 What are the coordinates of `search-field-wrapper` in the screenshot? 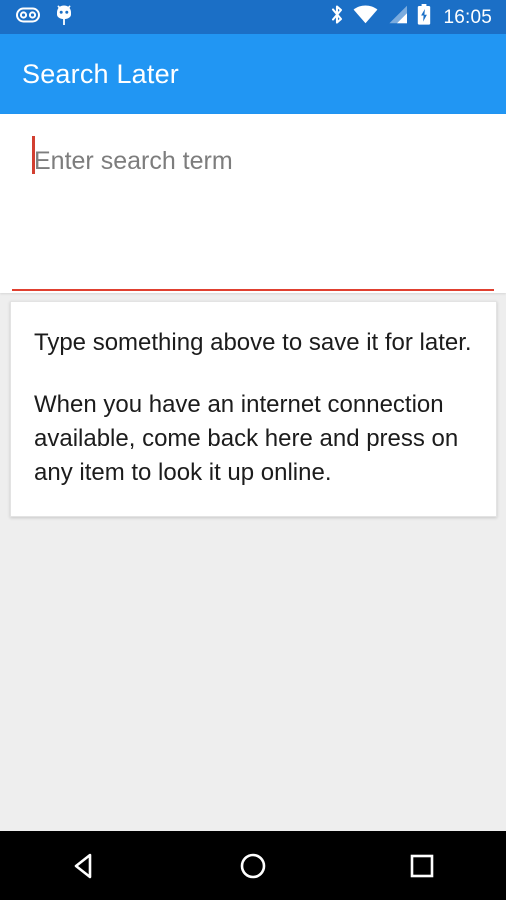 It's located at (253, 163).